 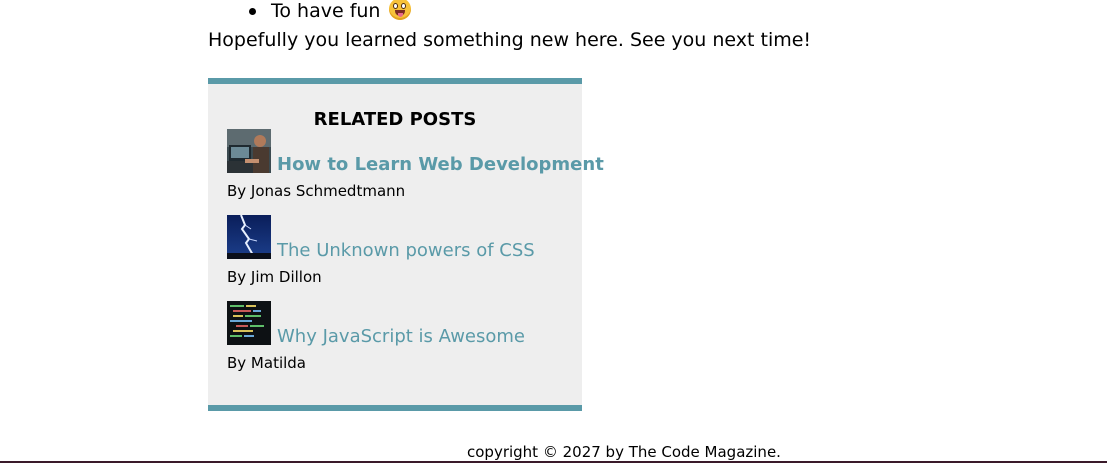 What do you see at coordinates (252, 11) in the screenshot?
I see `bullet-dot` at bounding box center [252, 11].